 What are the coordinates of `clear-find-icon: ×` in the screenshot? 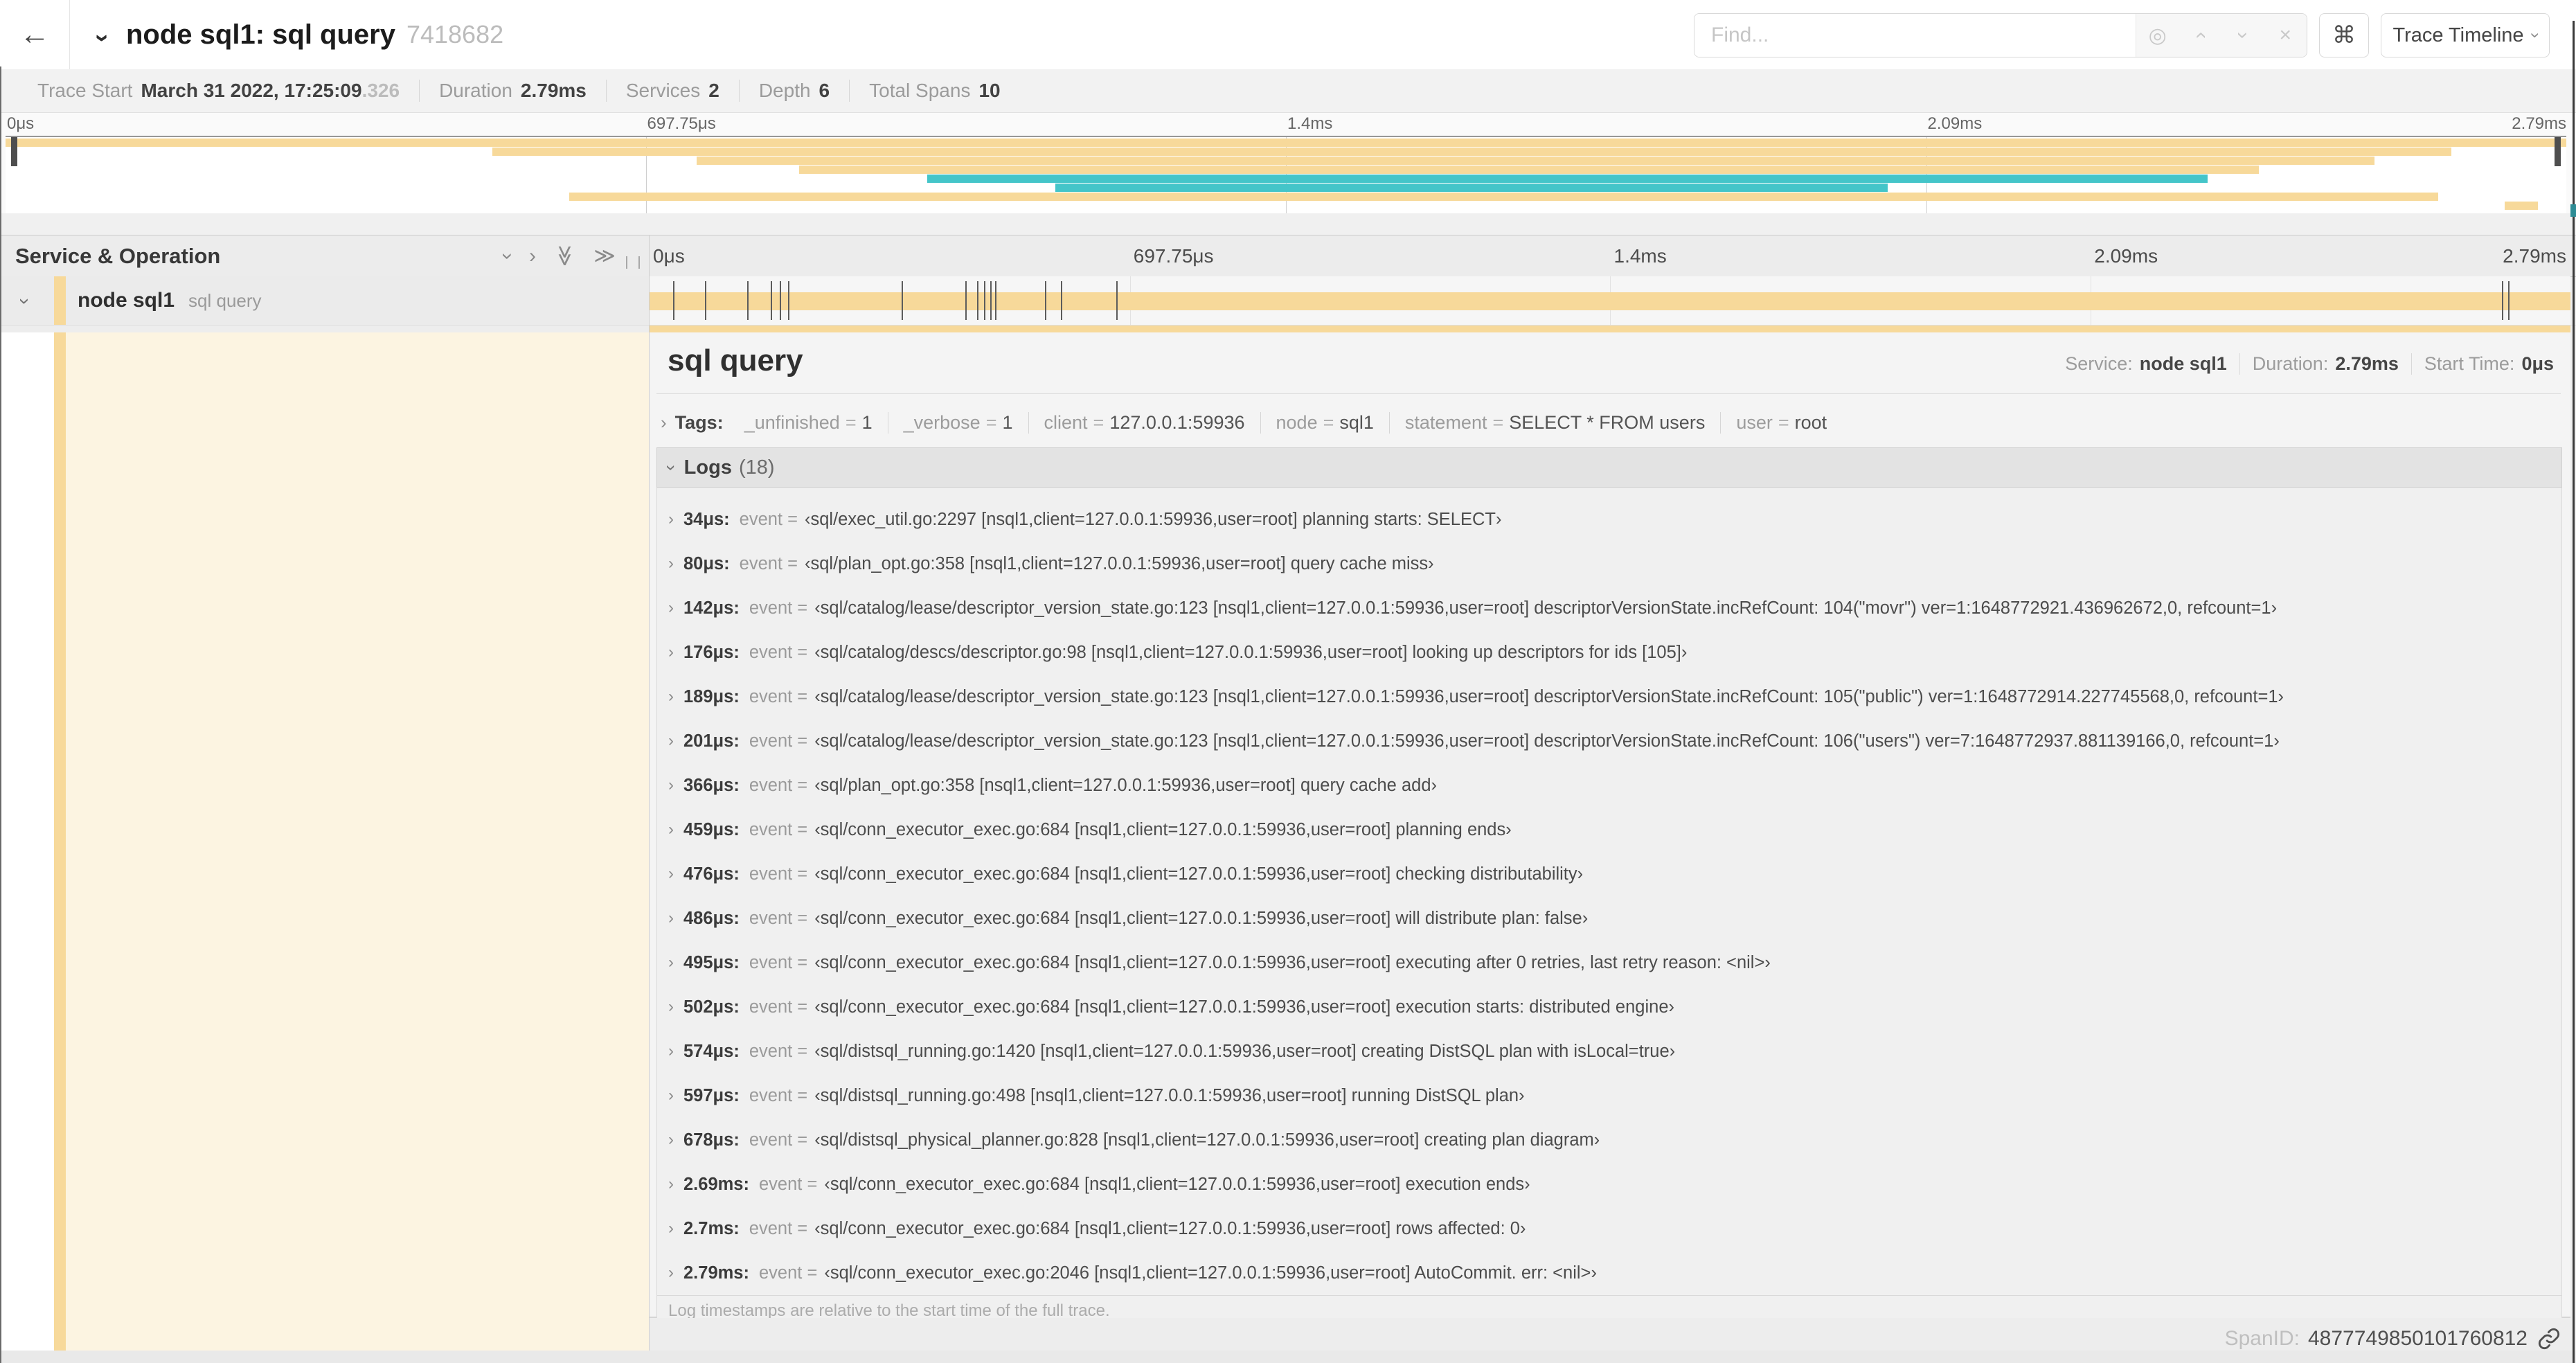 It's located at (2285, 36).